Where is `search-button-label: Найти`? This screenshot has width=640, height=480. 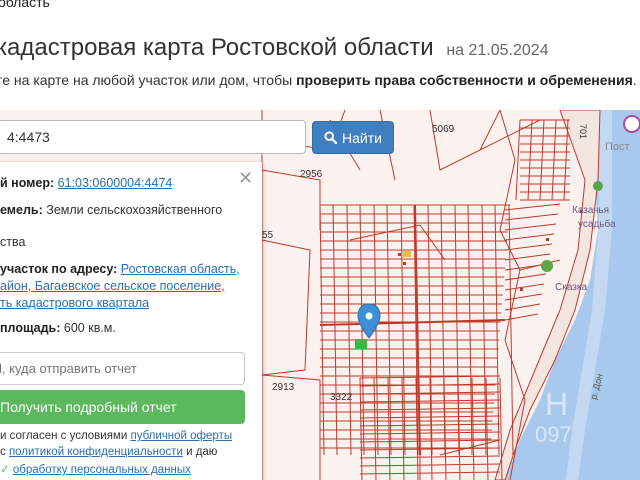
search-button-label: Найти is located at coordinates (362, 137).